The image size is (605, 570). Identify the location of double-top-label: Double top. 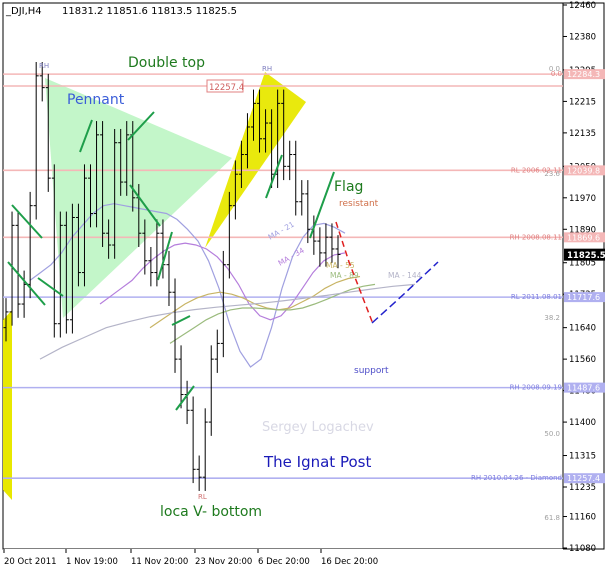
(166, 63).